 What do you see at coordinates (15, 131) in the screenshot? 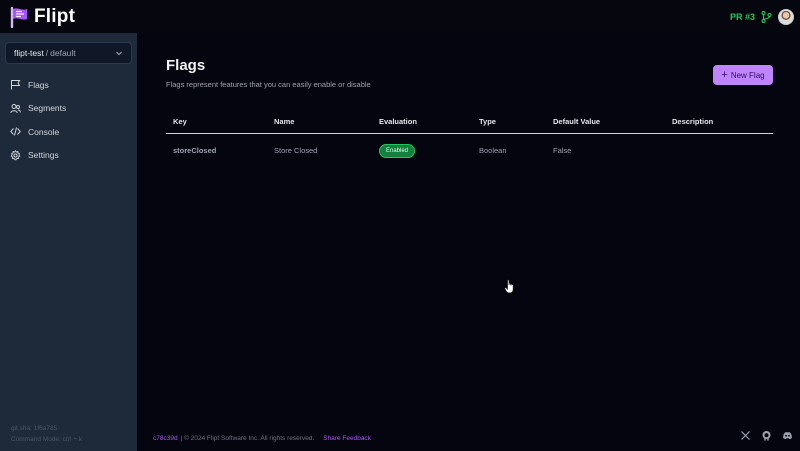
I see `code-icon` at bounding box center [15, 131].